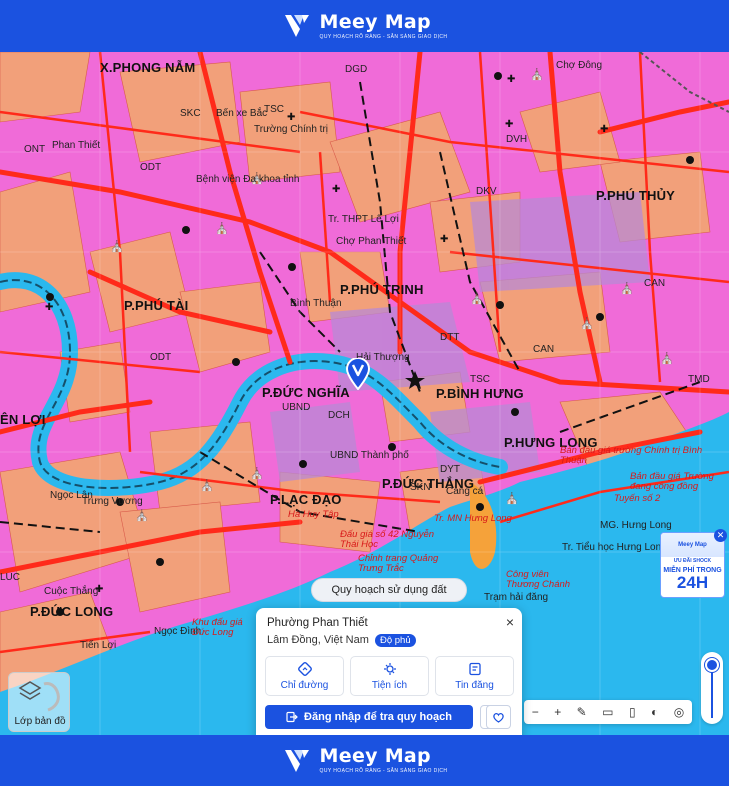 Image resolution: width=729 pixels, height=786 pixels. Describe the element at coordinates (474, 668) in the screenshot. I see `listing-icon` at that location.